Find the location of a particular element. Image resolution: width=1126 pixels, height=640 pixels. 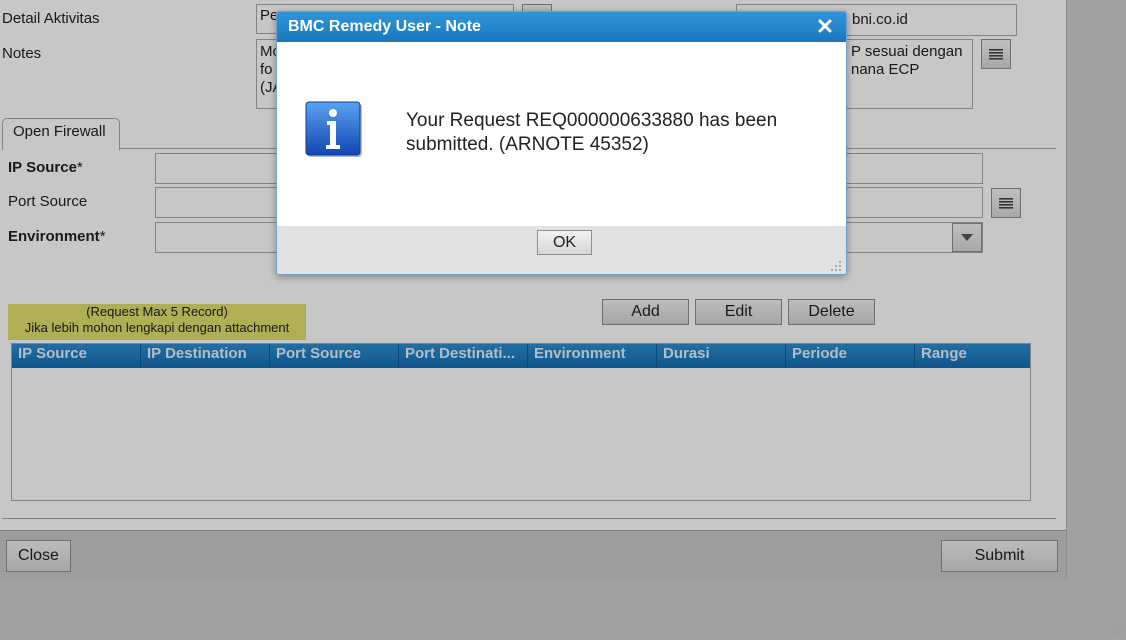

dialog-footer: OK is located at coordinates (561, 250).